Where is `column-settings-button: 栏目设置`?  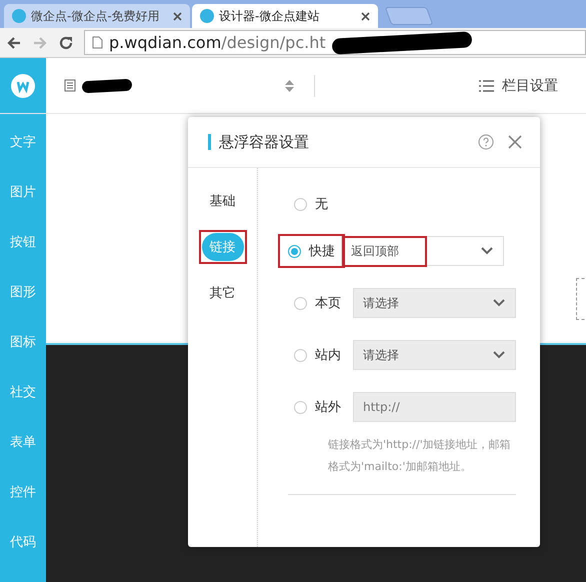 column-settings-button: 栏目设置 is located at coordinates (518, 85).